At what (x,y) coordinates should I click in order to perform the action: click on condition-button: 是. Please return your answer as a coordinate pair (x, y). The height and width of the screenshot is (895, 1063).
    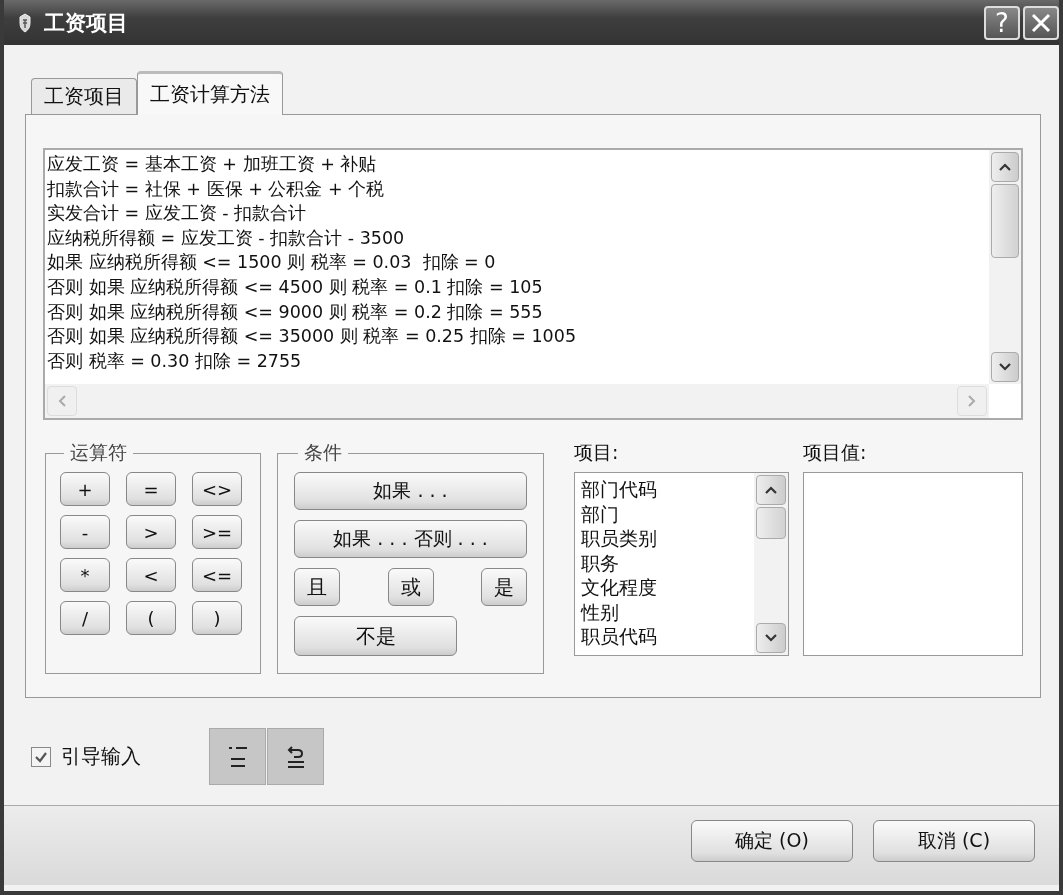
    Looking at the image, I should click on (504, 587).